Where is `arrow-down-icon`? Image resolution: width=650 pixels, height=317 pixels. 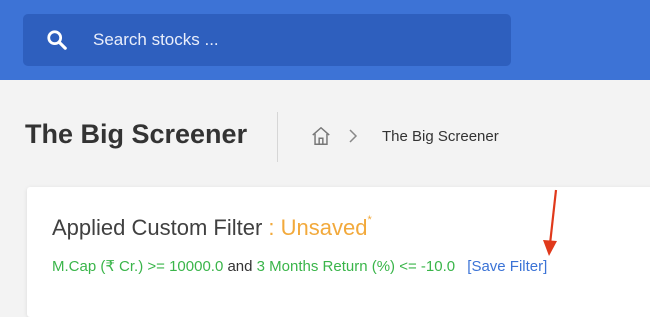 arrow-down-icon is located at coordinates (550, 222).